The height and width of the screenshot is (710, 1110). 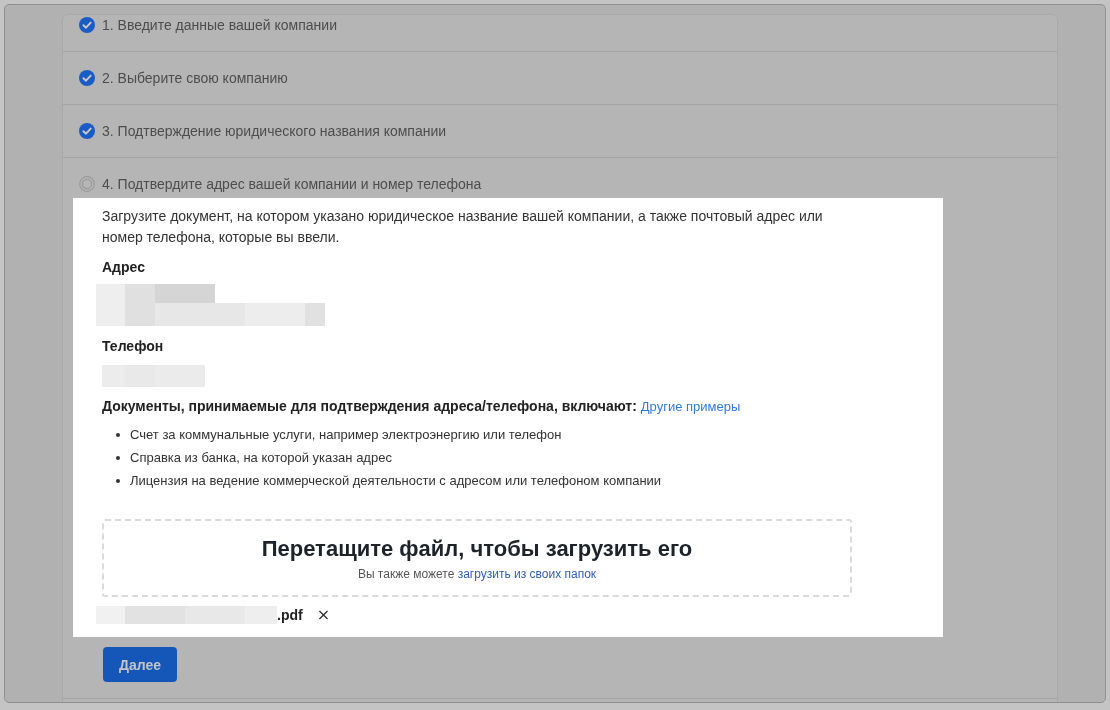 I want to click on next-button: Далее, so click(x=140, y=664).